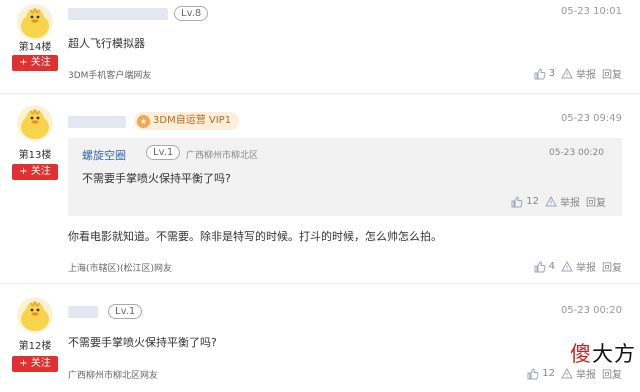 This screenshot has width=640, height=392. What do you see at coordinates (104, 155) in the screenshot?
I see `quoted-username: 螺旋空圈` at bounding box center [104, 155].